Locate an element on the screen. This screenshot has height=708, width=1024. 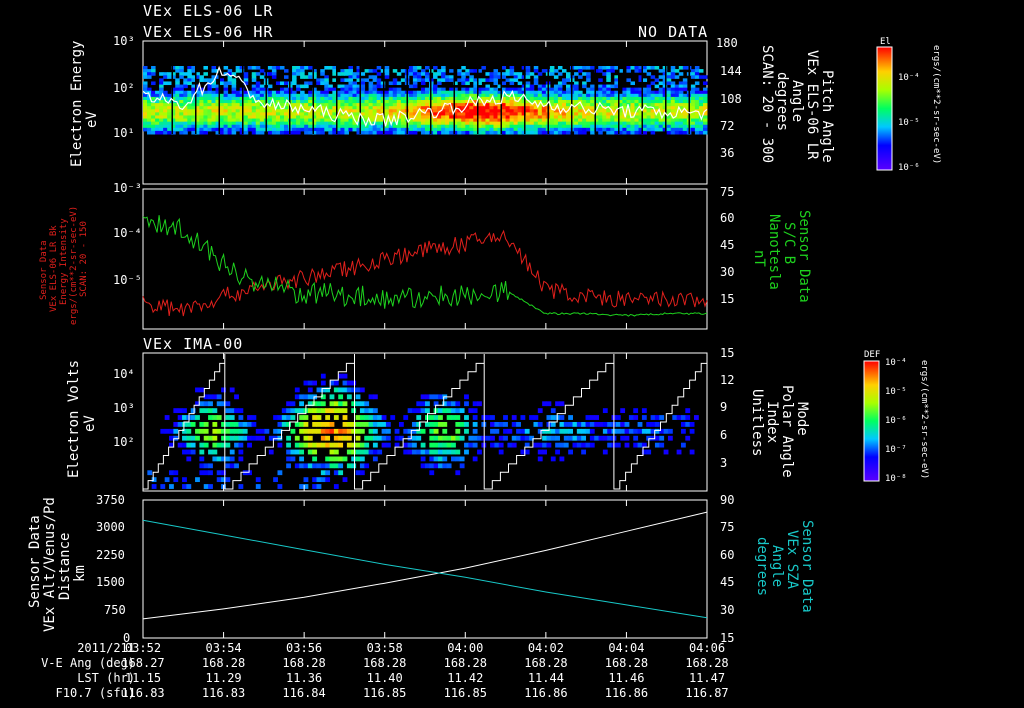
p1-gap is located at coordinates (548, 100).